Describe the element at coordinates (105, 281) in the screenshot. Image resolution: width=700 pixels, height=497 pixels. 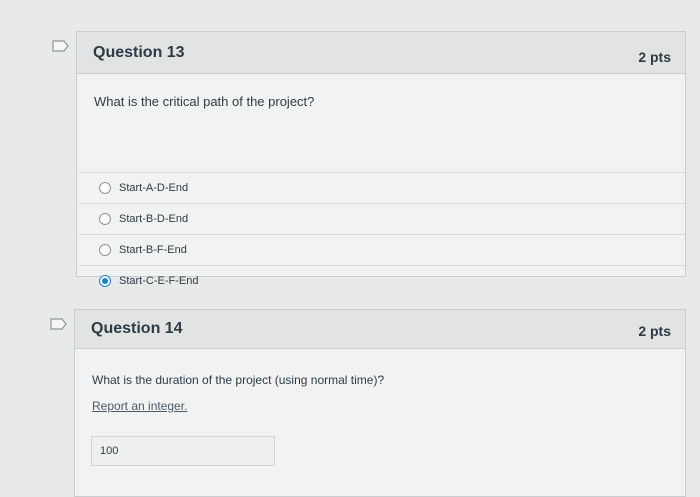
I see `radio-button-selected` at that location.